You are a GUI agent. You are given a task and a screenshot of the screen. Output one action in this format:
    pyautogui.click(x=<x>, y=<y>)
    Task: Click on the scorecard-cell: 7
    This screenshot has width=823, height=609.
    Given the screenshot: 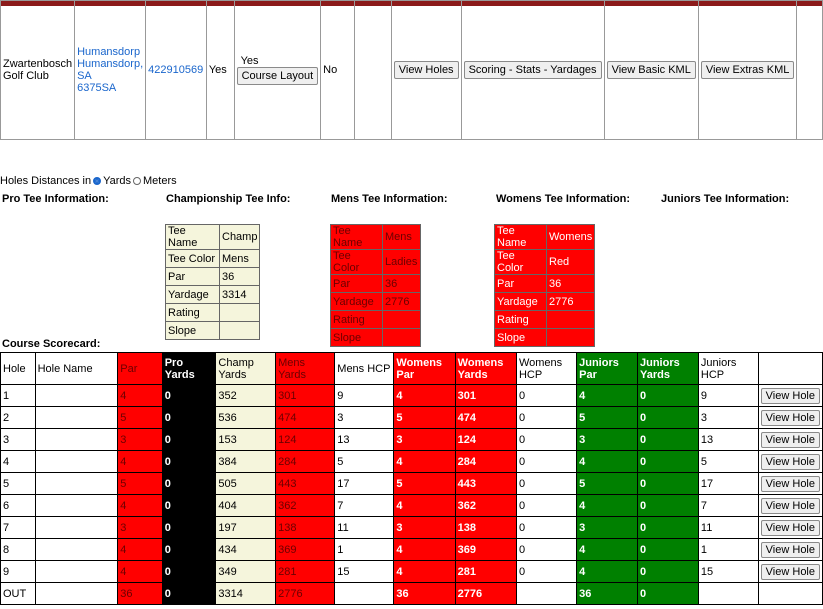 What is the action you would take?
    pyautogui.click(x=18, y=527)
    